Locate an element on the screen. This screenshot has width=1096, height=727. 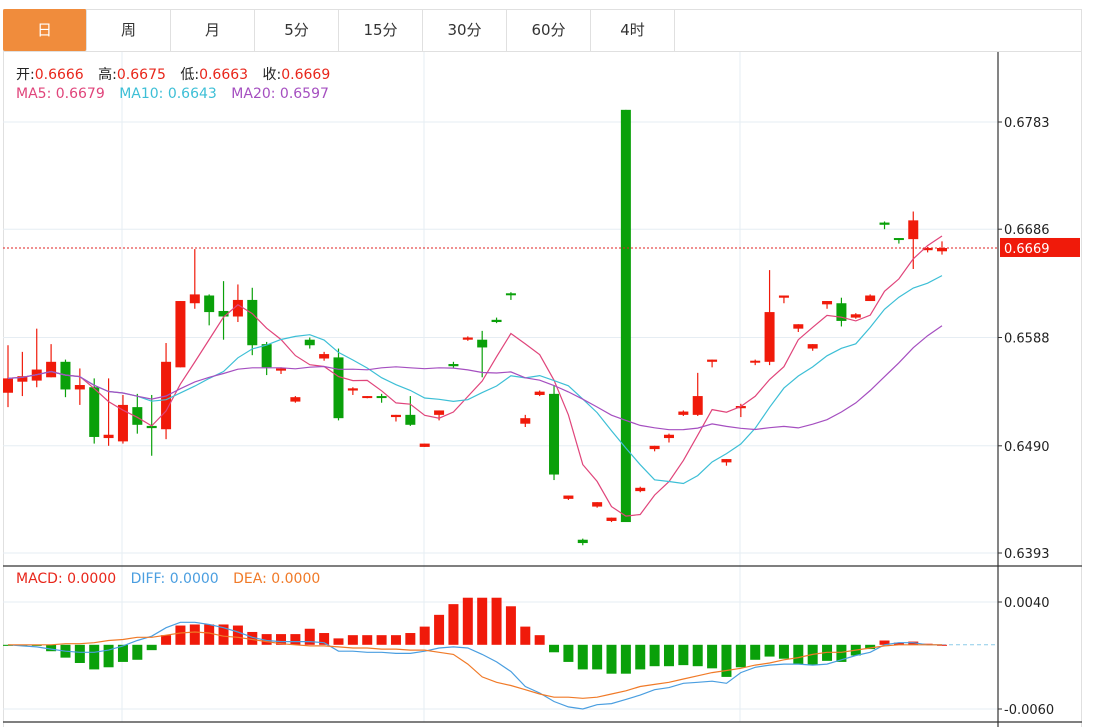
price-tick-label: 0.6686 is located at coordinates (1027, 230).